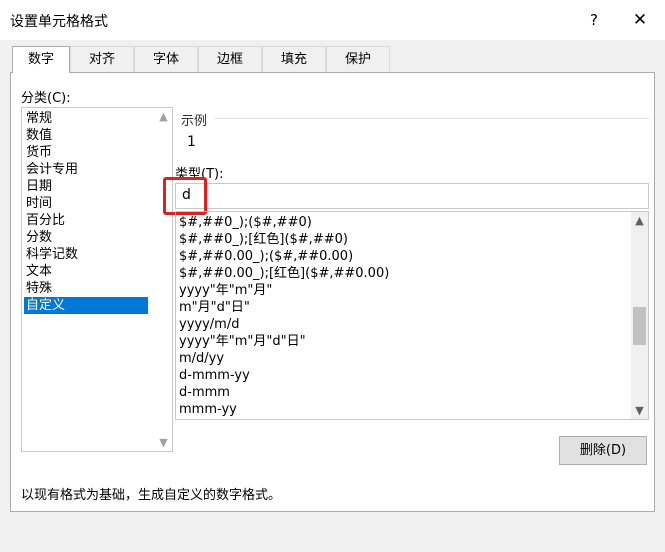 The height and width of the screenshot is (552, 665). I want to click on tab-fill: 填充, so click(294, 59).